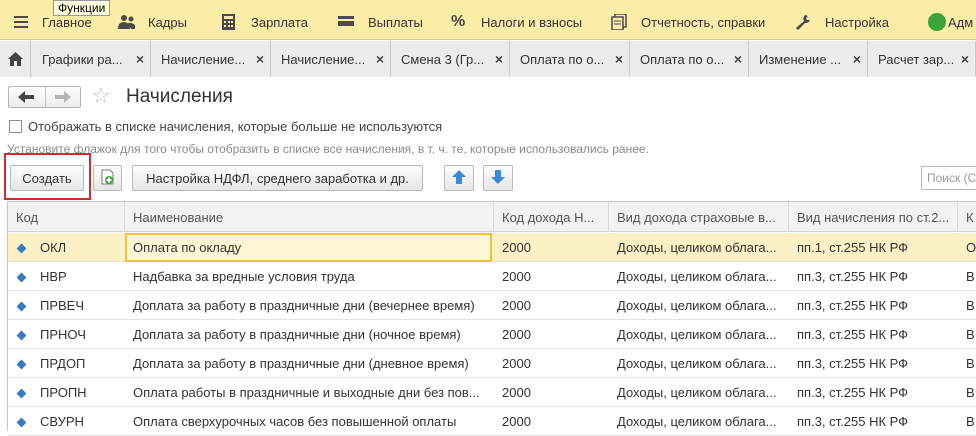 Image resolution: width=976 pixels, height=436 pixels. I want to click on admin-icon, so click(937, 22).